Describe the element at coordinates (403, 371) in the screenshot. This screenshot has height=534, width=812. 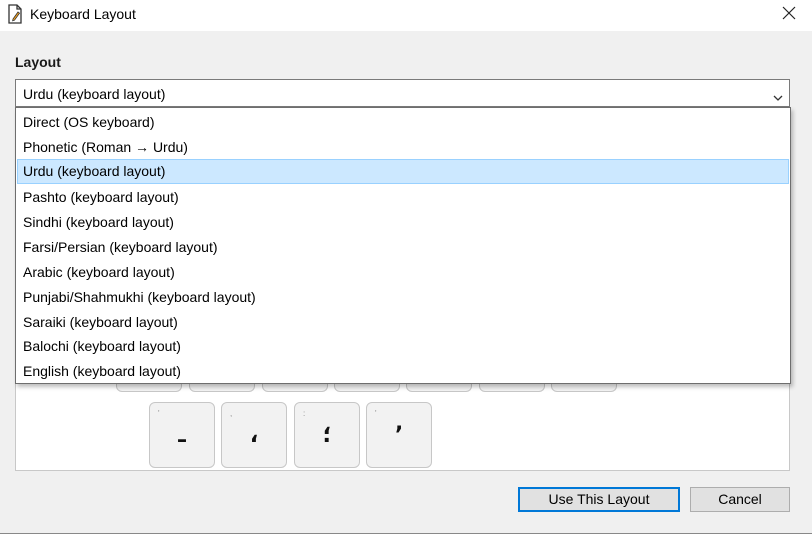
I see `dropdown-option: English (keyboard layout)` at that location.